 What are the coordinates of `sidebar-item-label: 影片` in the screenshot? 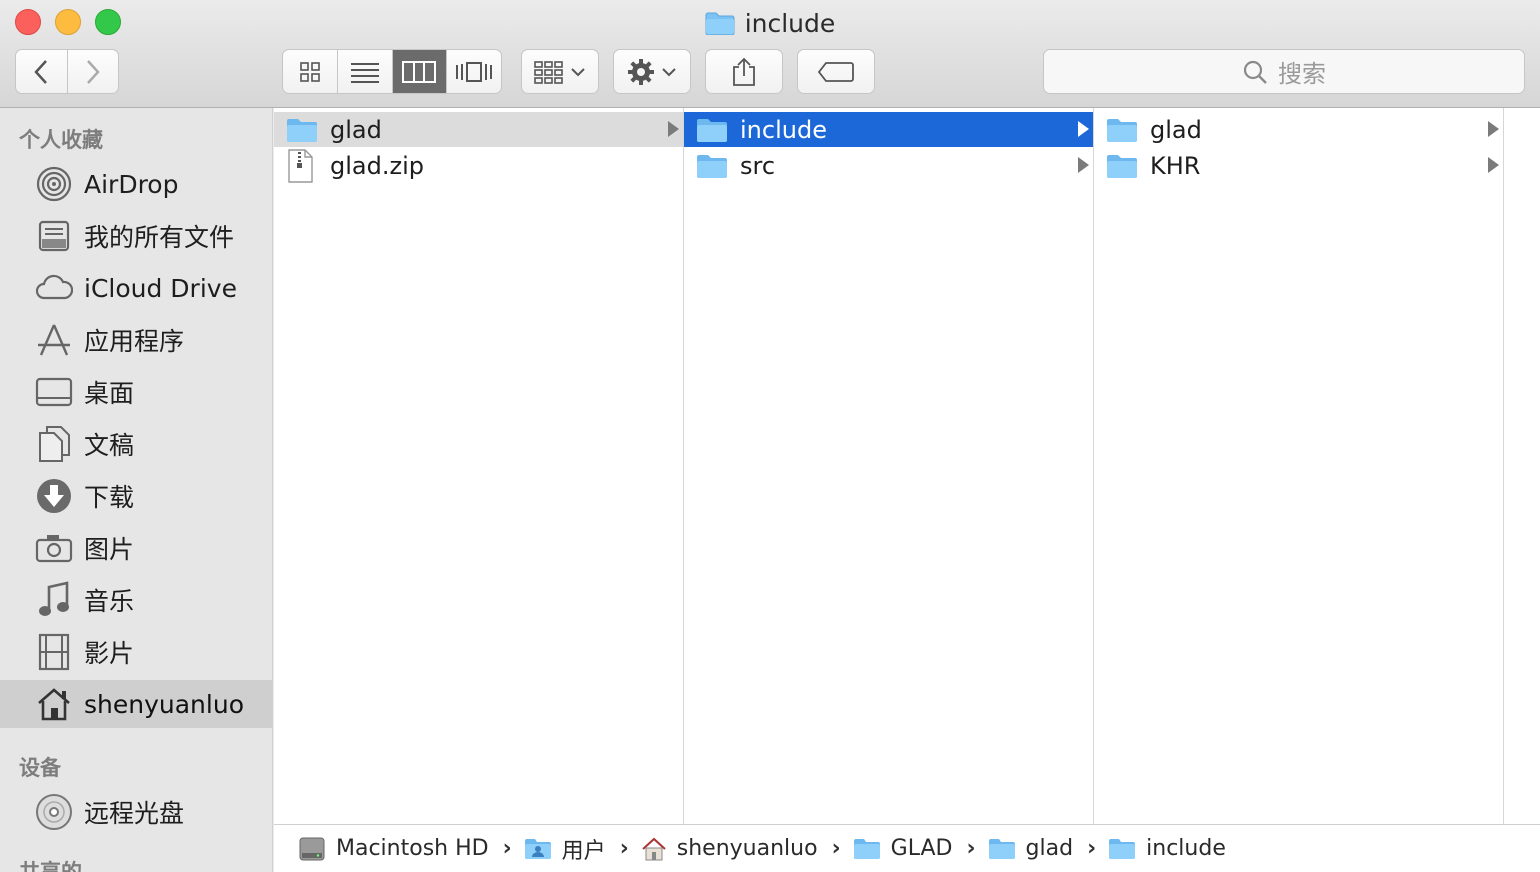 It's located at (109, 653).